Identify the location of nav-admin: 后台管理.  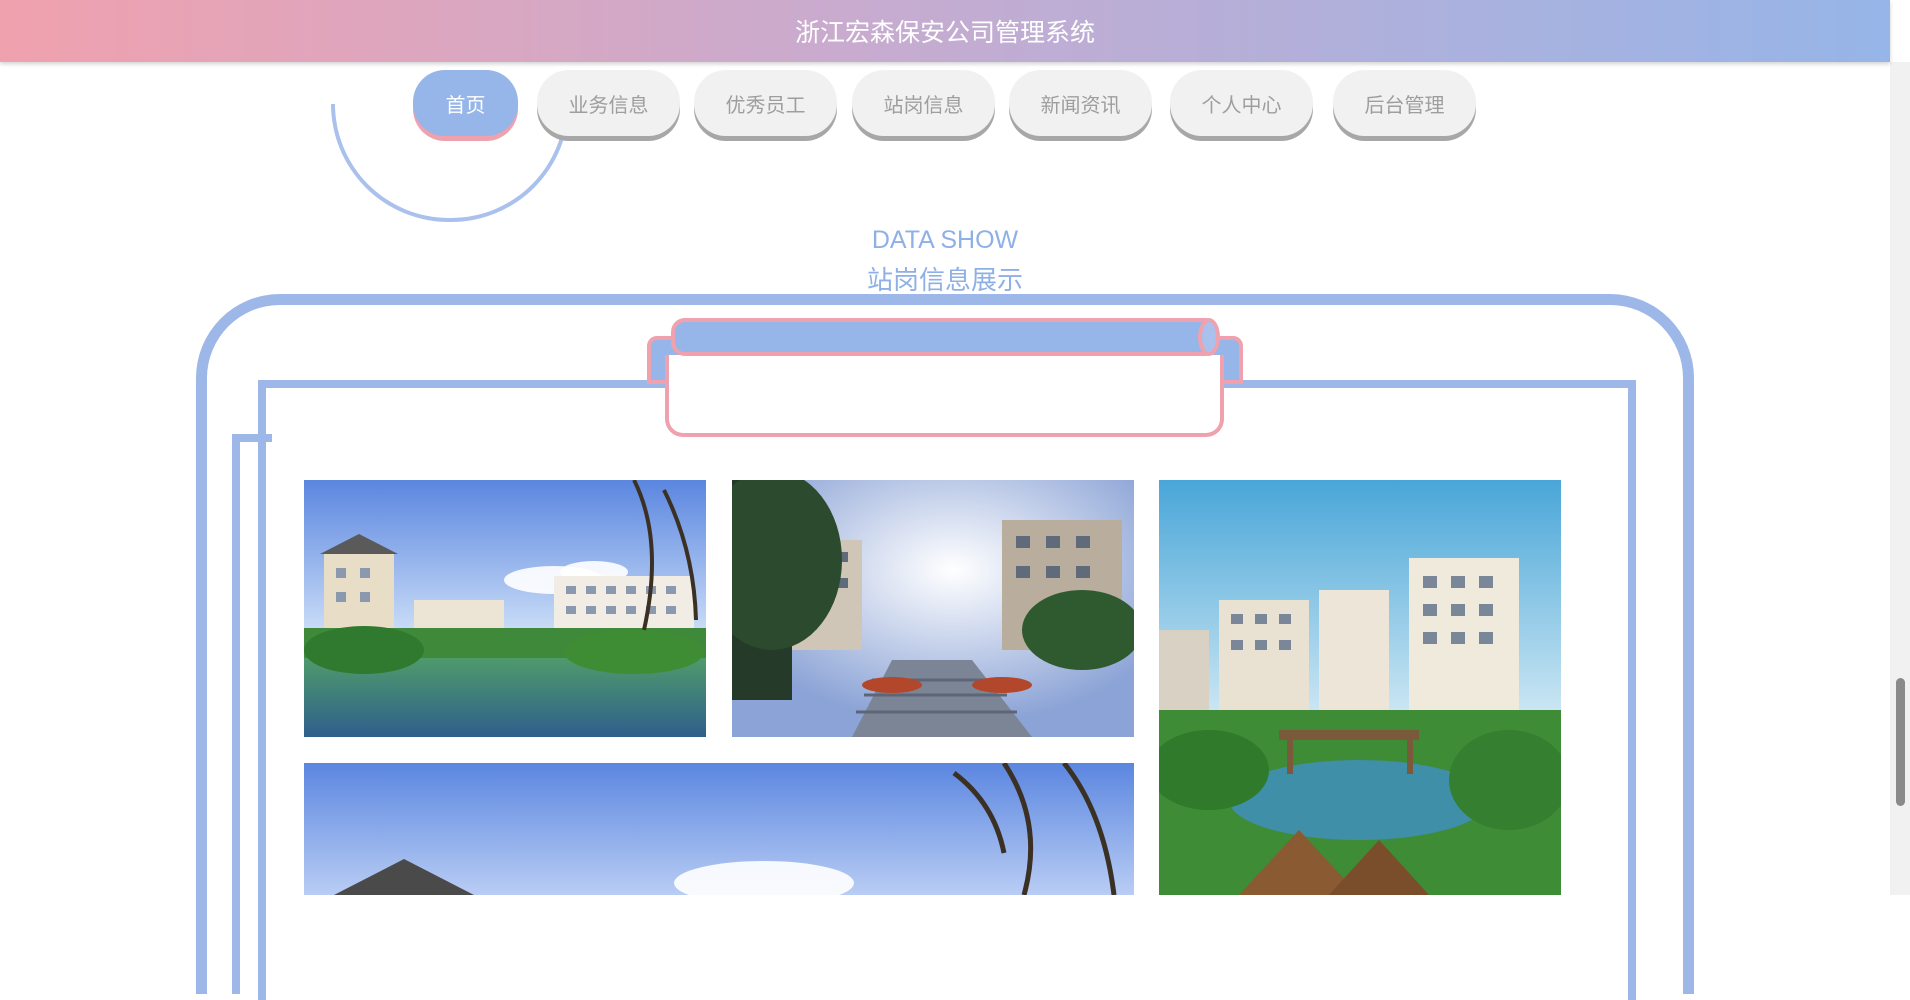
(1404, 103).